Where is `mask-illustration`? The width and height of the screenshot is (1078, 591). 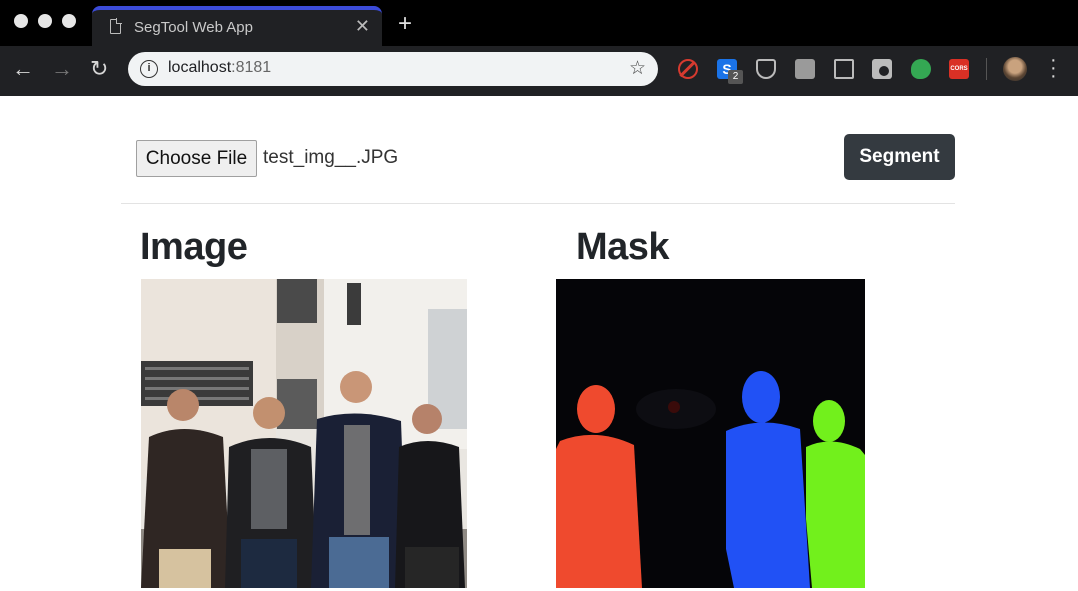
mask-illustration is located at coordinates (710, 433).